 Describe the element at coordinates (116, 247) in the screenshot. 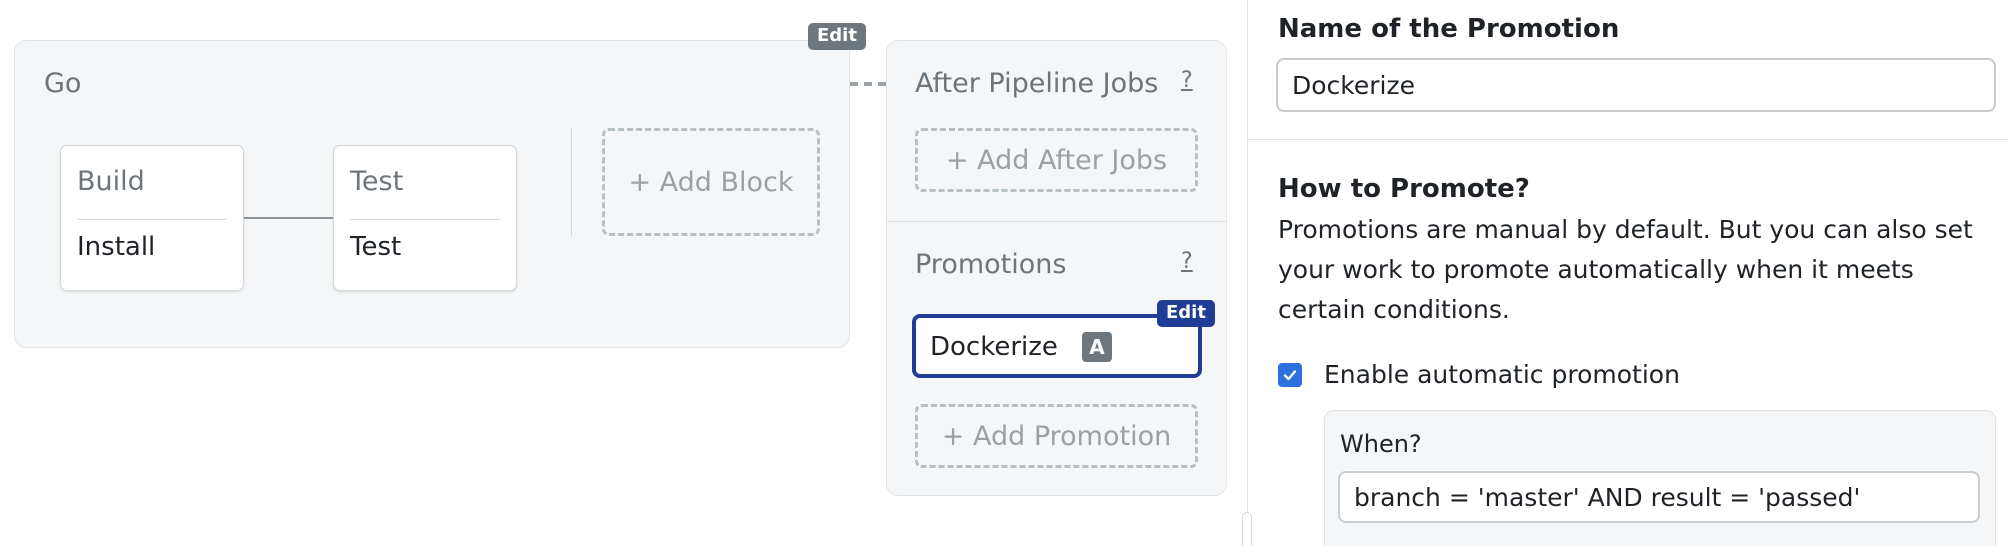

I see `job-name: Install` at that location.